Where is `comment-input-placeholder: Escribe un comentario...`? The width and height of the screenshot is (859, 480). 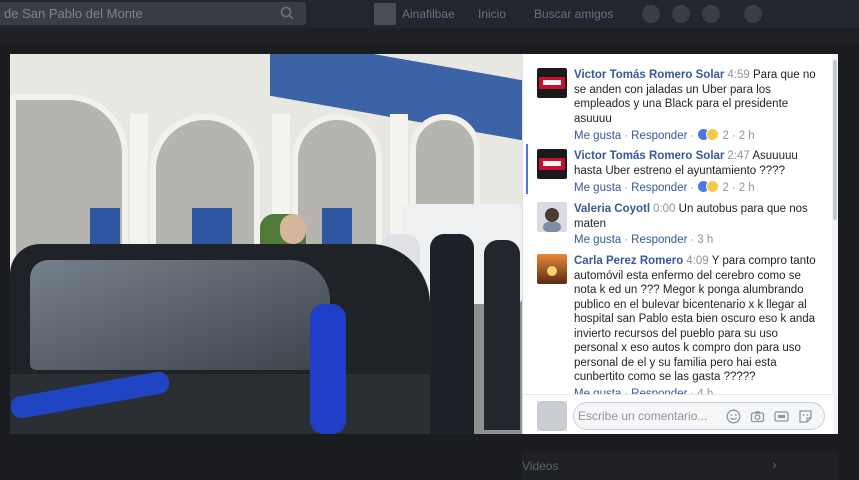 comment-input-placeholder: Escribe un comentario... is located at coordinates (643, 416).